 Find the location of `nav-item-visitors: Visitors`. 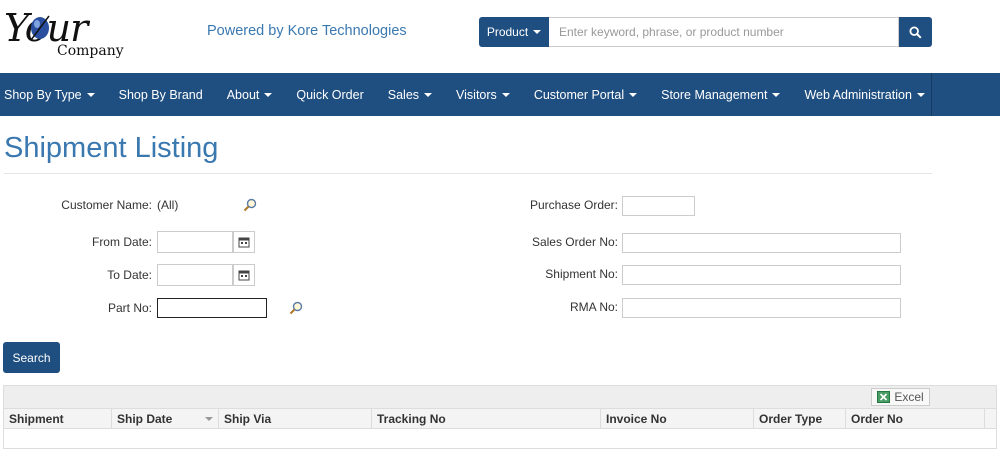

nav-item-visitors: Visitors is located at coordinates (483, 95).